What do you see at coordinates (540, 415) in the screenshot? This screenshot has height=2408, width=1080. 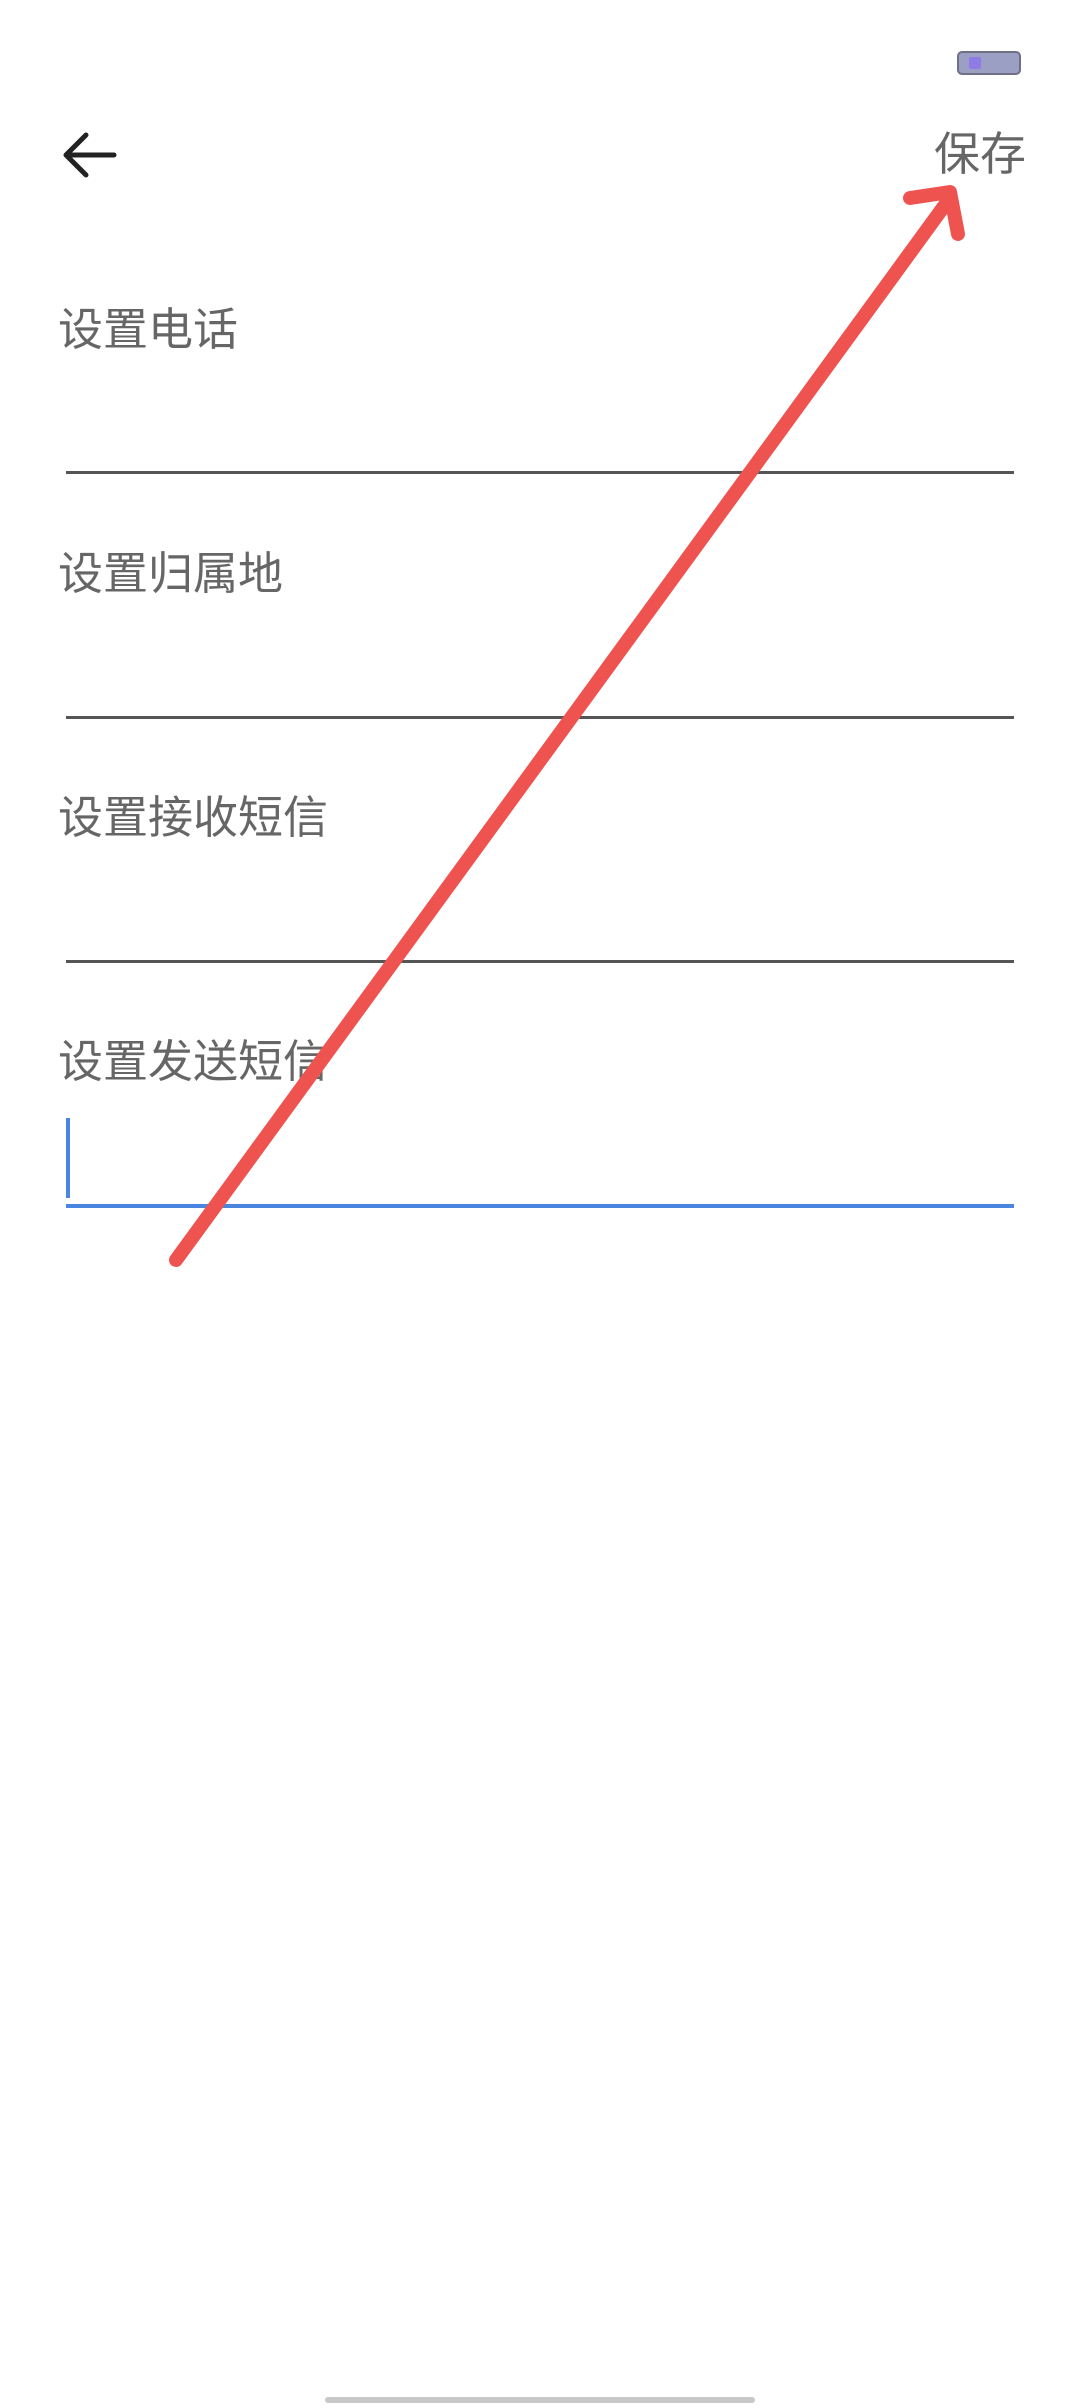 I see `phone-input` at bounding box center [540, 415].